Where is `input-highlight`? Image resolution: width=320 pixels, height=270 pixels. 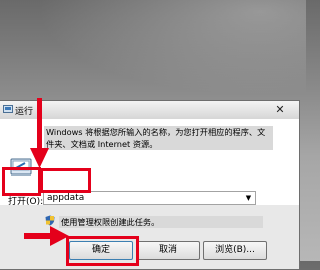 input-highlight is located at coordinates (65, 180).